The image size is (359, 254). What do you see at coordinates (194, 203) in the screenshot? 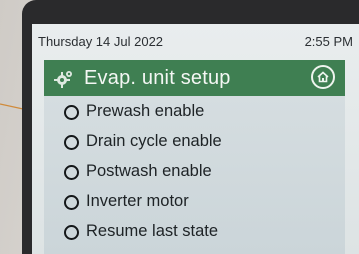
I see `menu-item-inverter-motor: Inverter motor` at bounding box center [194, 203].